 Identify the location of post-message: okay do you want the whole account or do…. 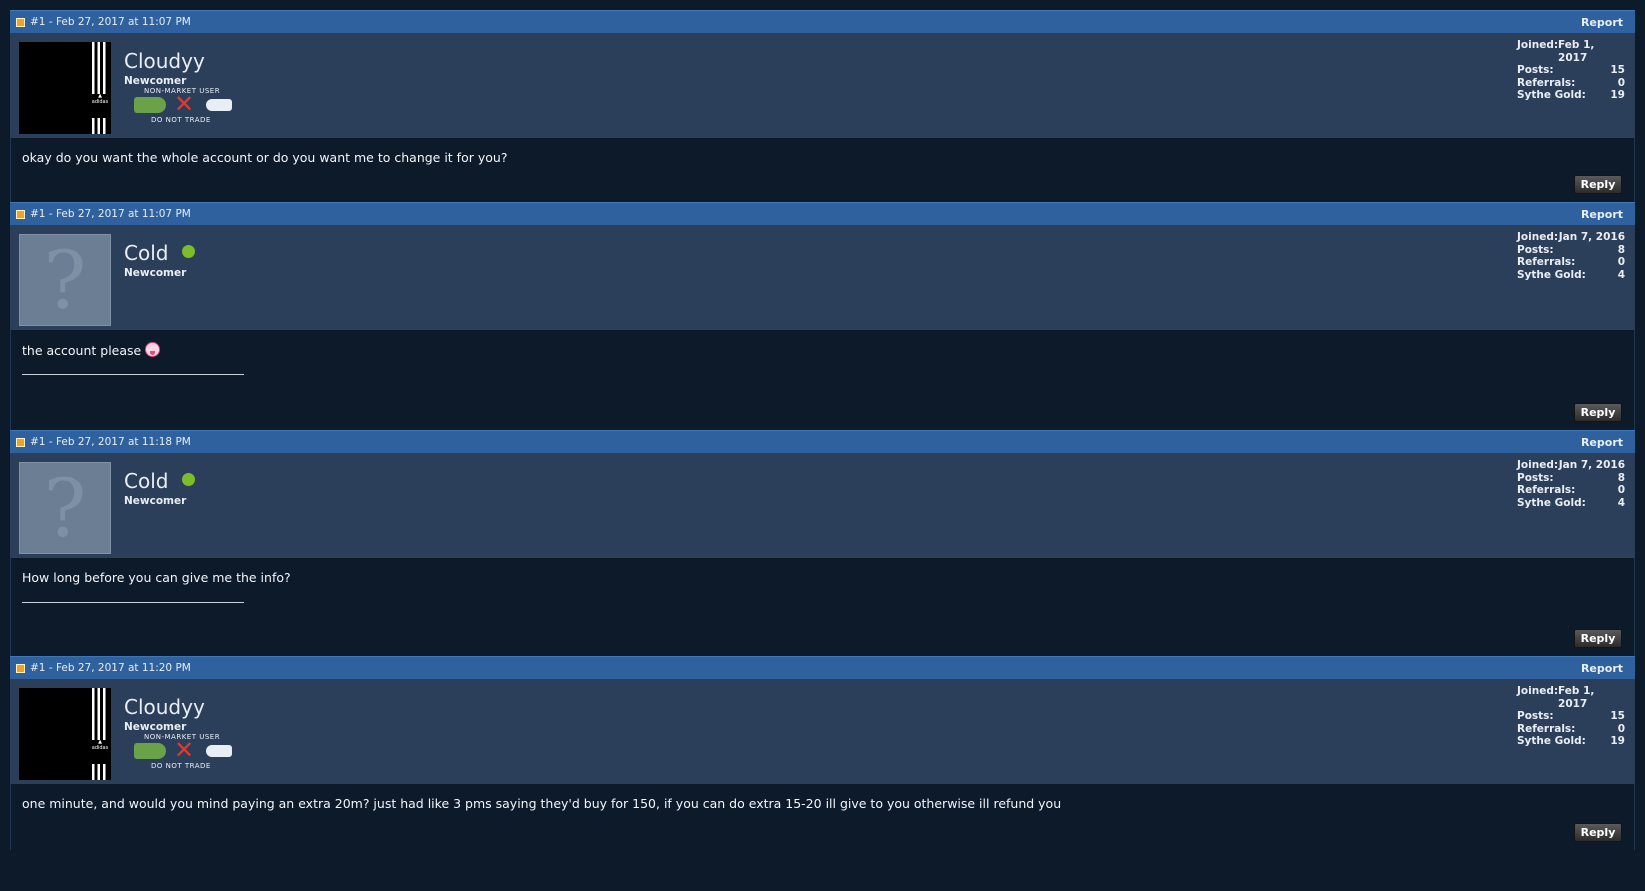
(265, 157).